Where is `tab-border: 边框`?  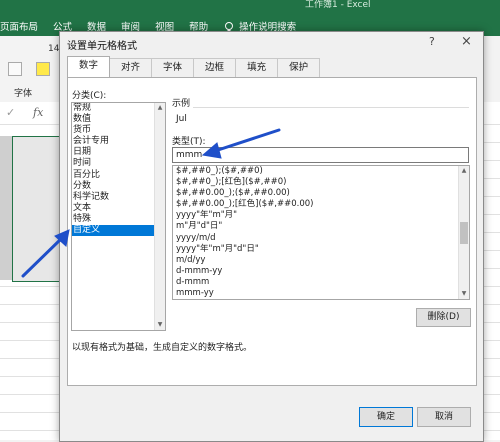
tab-border: 边框 is located at coordinates (215, 67).